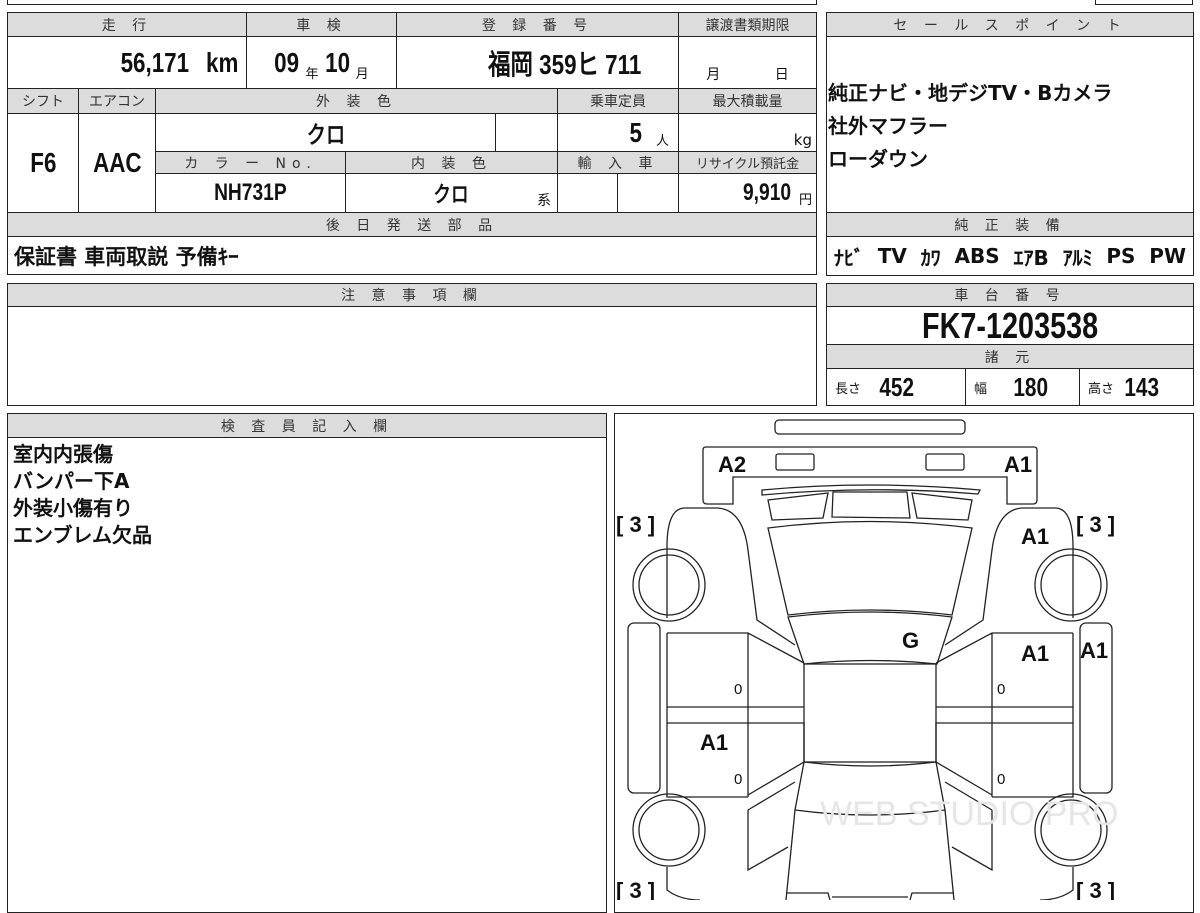 This screenshot has height=913, width=1200. What do you see at coordinates (287, 62) in the screenshot?
I see `inspection-year: 09` at bounding box center [287, 62].